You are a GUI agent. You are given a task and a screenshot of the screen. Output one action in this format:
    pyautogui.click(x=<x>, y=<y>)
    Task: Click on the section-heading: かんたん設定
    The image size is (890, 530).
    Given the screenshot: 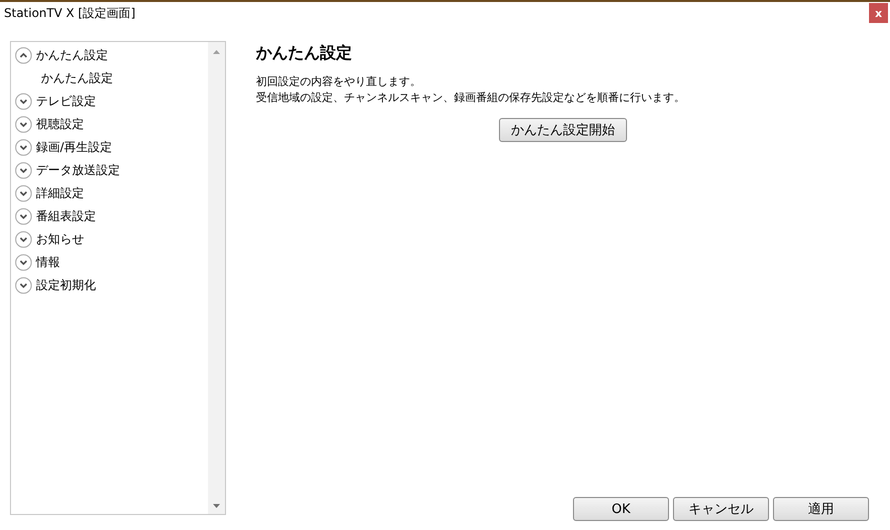 What is the action you would take?
    pyautogui.click(x=304, y=53)
    